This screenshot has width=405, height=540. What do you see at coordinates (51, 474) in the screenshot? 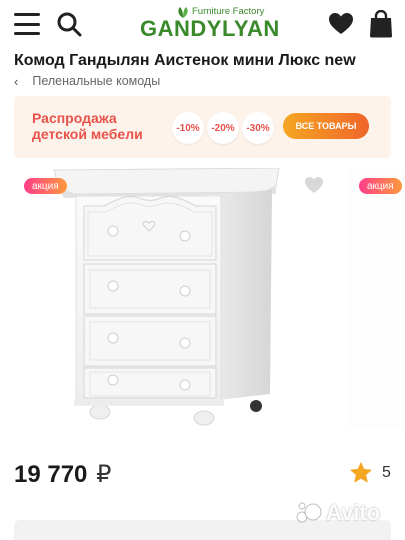
I see `price-value: 19 770` at bounding box center [51, 474].